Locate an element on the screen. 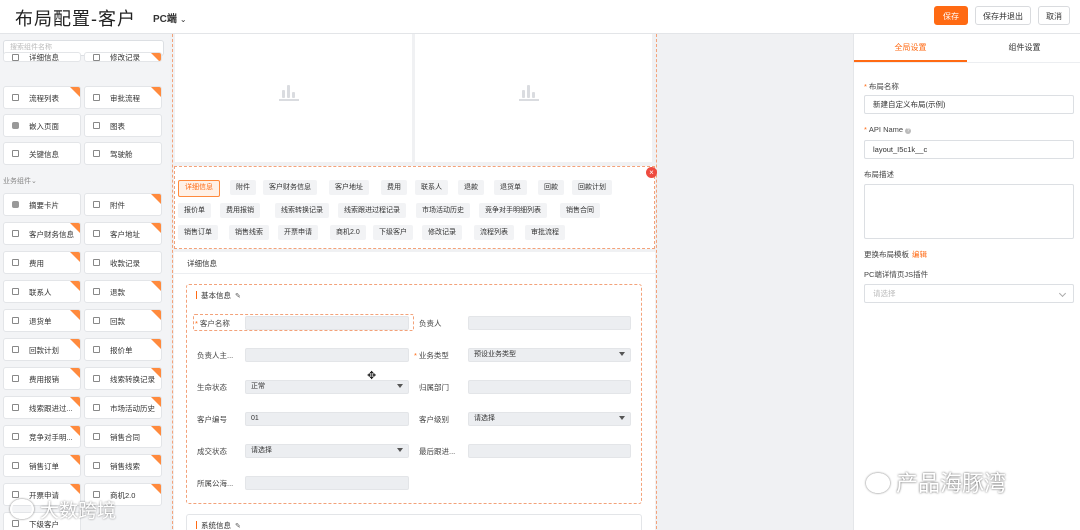 This screenshot has width=1080, height=530. related-tab: 详细信息 is located at coordinates (199, 188).